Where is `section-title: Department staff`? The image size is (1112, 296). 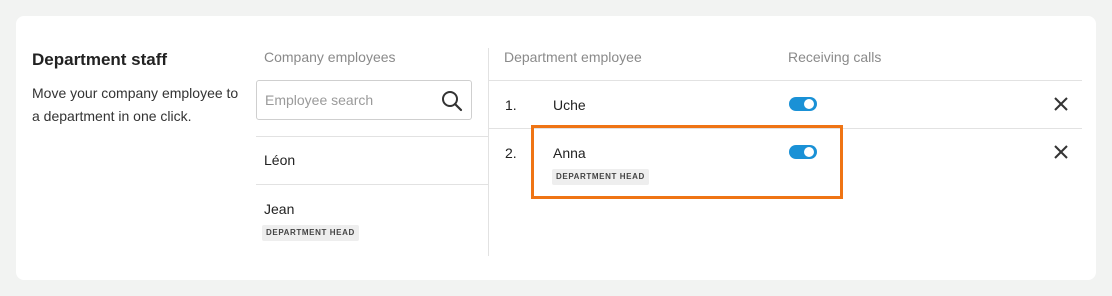 section-title: Department staff is located at coordinates (100, 59).